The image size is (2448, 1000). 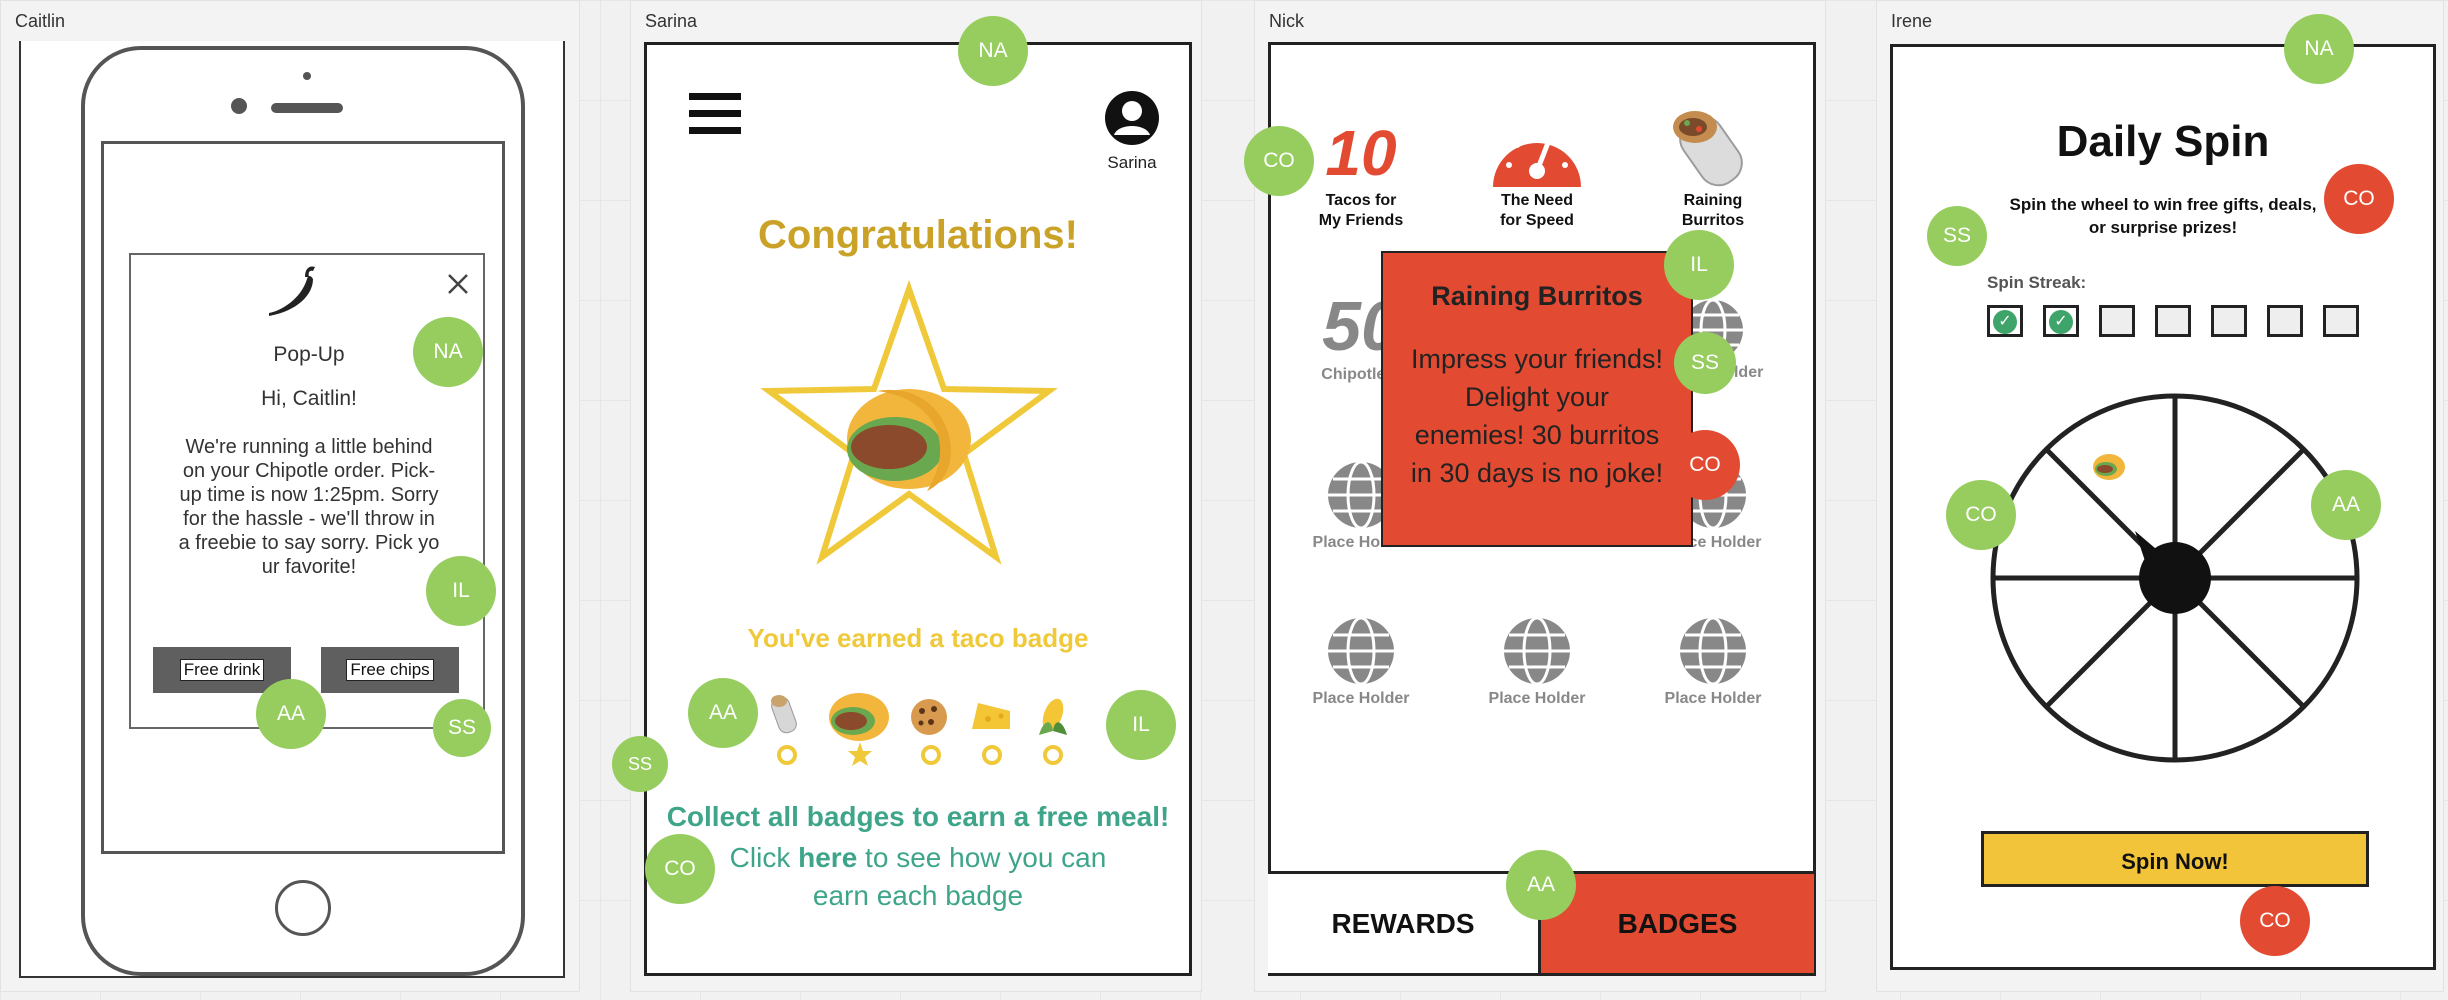 I want to click on badge-label: Burritos, so click(x=1713, y=220).